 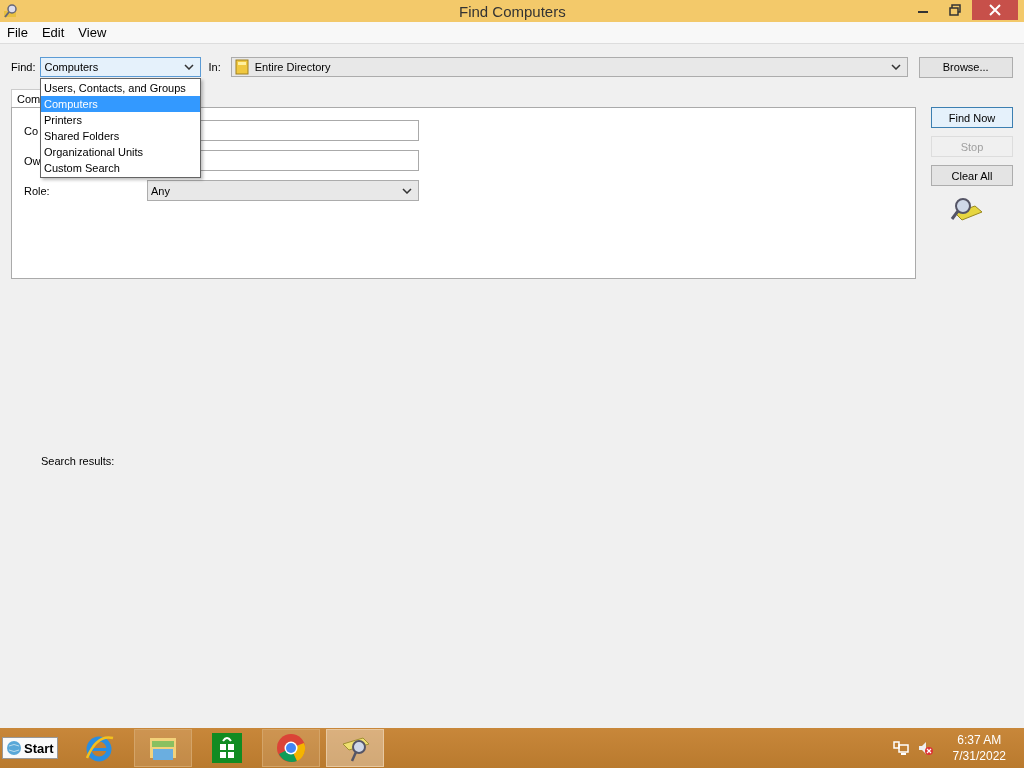 What do you see at coordinates (78, 461) in the screenshot?
I see `search-results-label: Search results:` at bounding box center [78, 461].